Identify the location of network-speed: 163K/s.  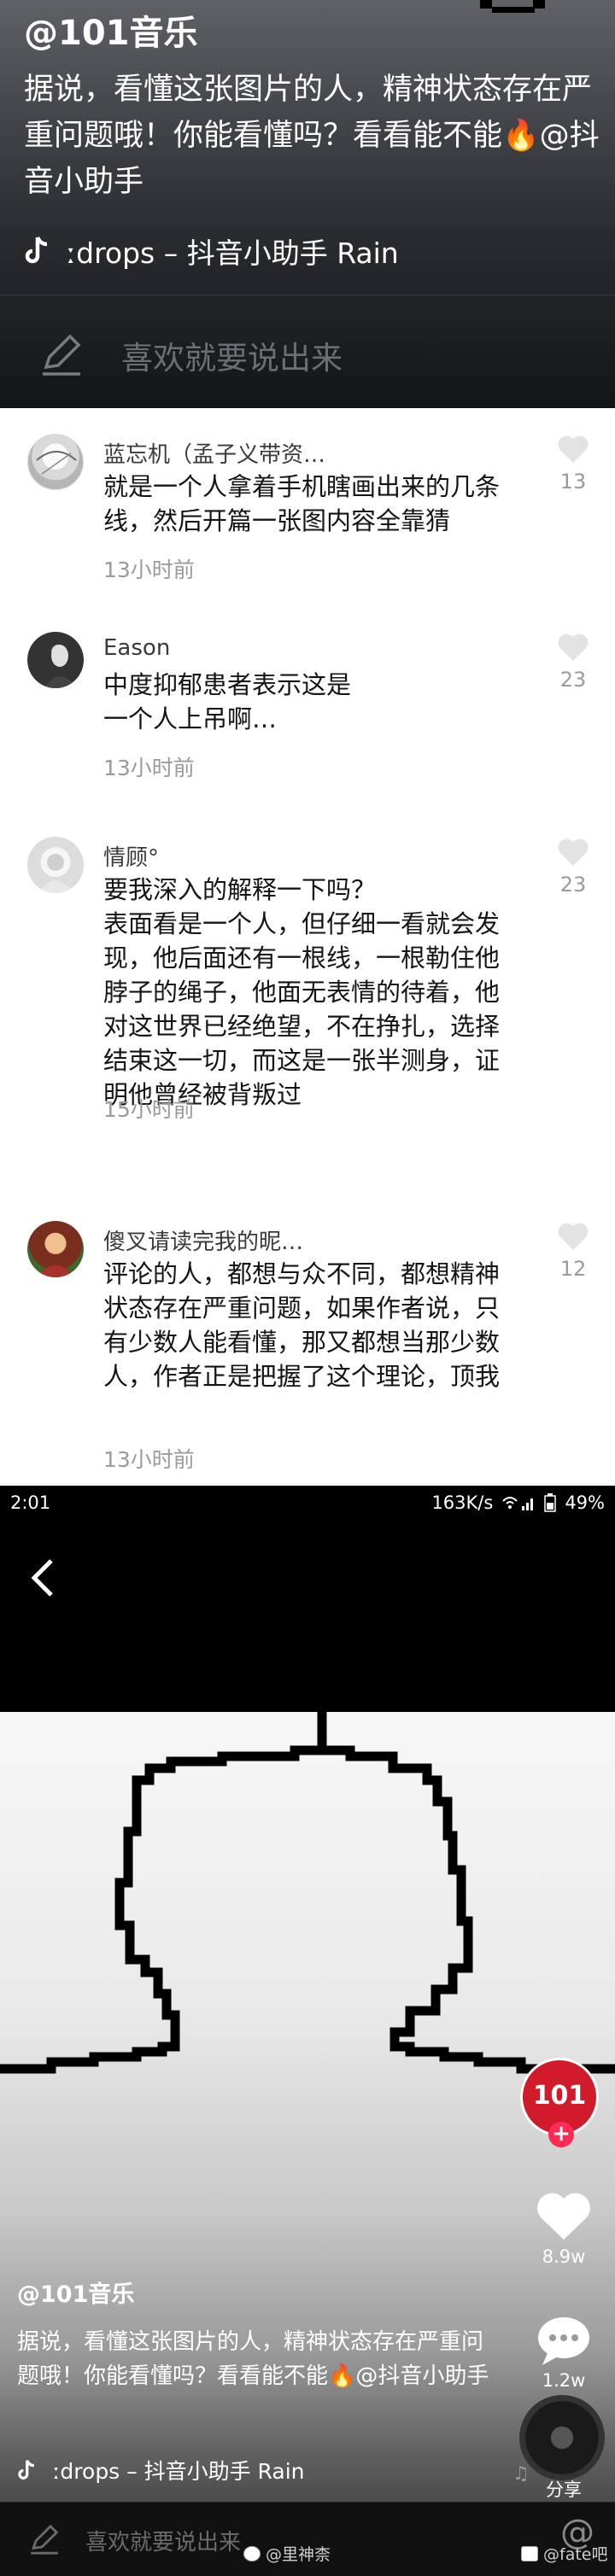
(462, 1502).